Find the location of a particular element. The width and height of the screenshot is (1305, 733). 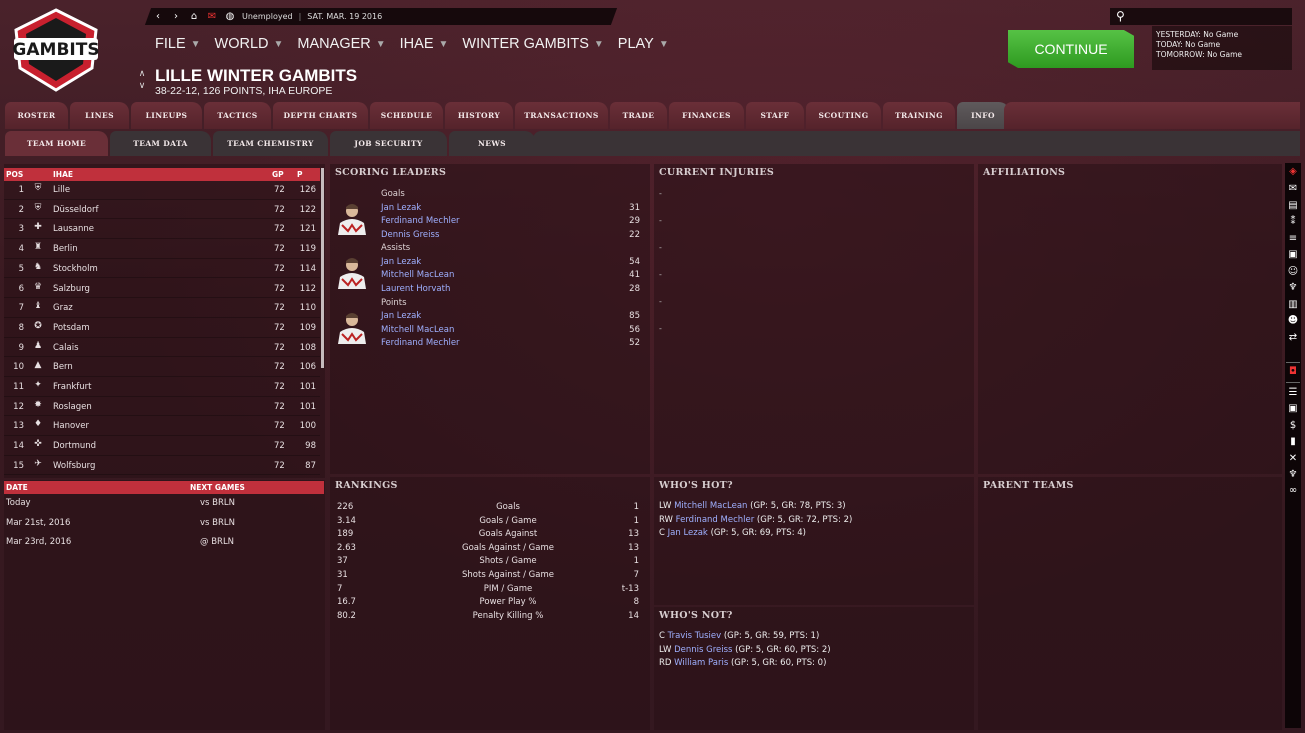

standing-team: Frankfurt is located at coordinates (72, 387).